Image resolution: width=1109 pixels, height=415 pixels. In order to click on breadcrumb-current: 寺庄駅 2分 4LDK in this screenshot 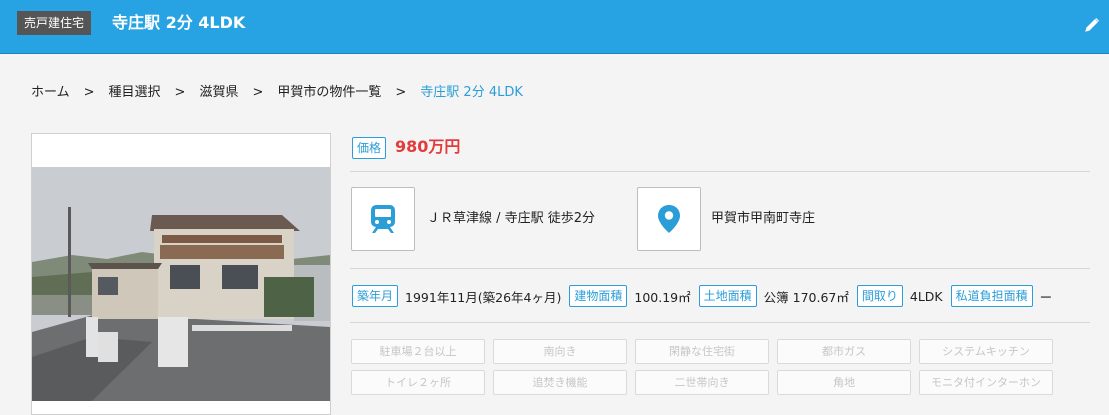, I will do `click(471, 92)`.